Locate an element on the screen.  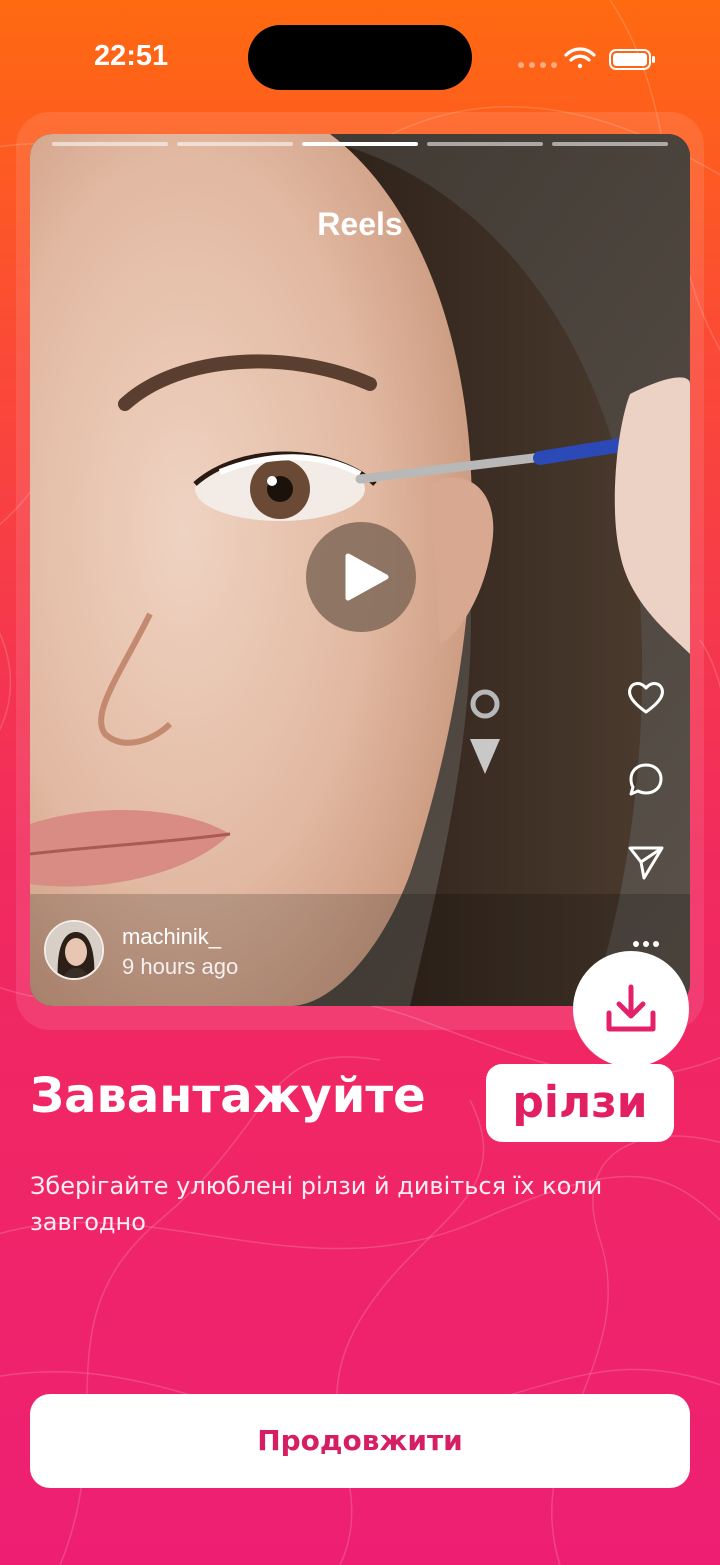
signal-icon is located at coordinates (537, 65).